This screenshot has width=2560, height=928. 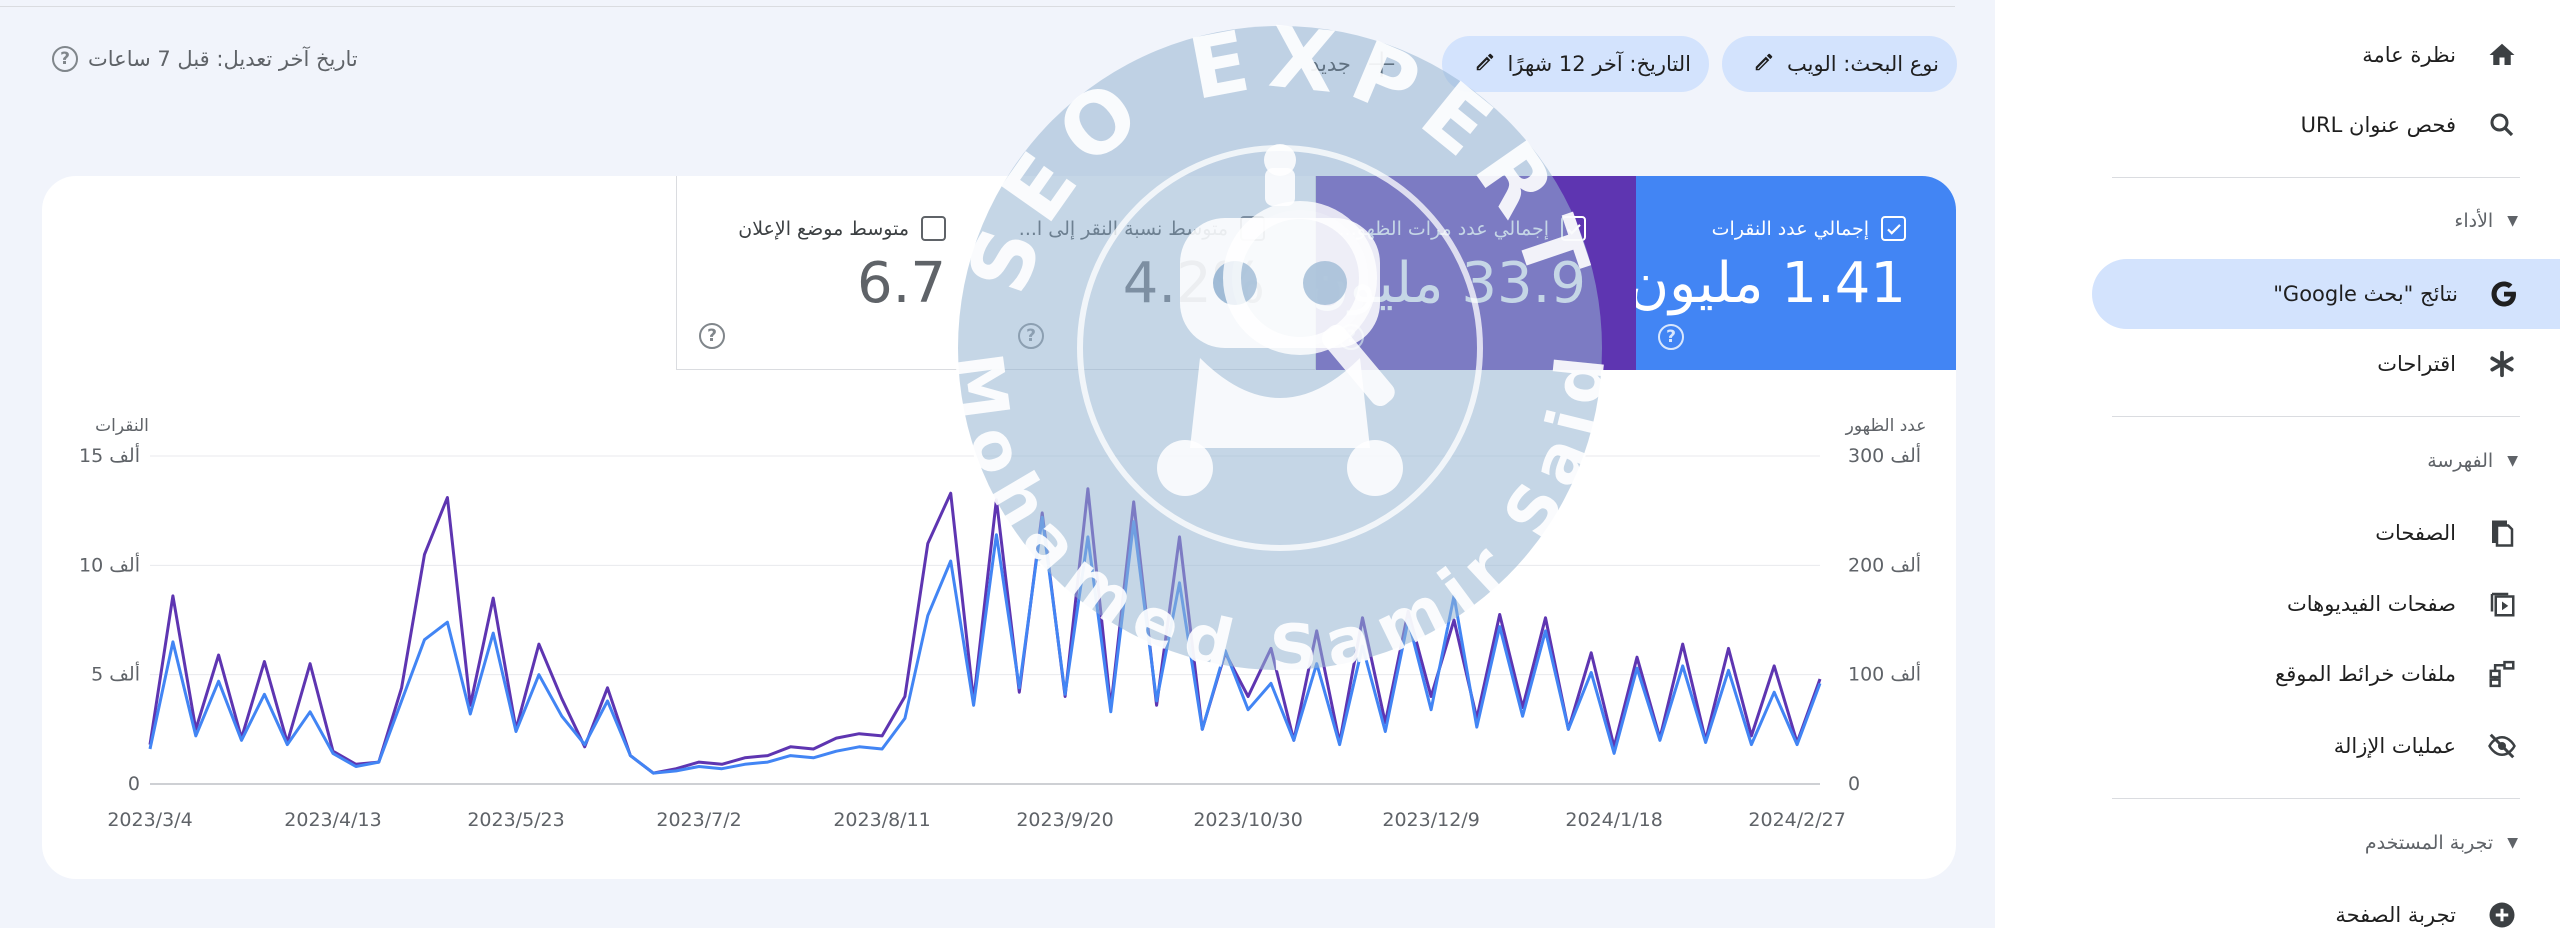 I want to click on search-type-filter-chip: نوع البحث: الويب, so click(x=1839, y=64).